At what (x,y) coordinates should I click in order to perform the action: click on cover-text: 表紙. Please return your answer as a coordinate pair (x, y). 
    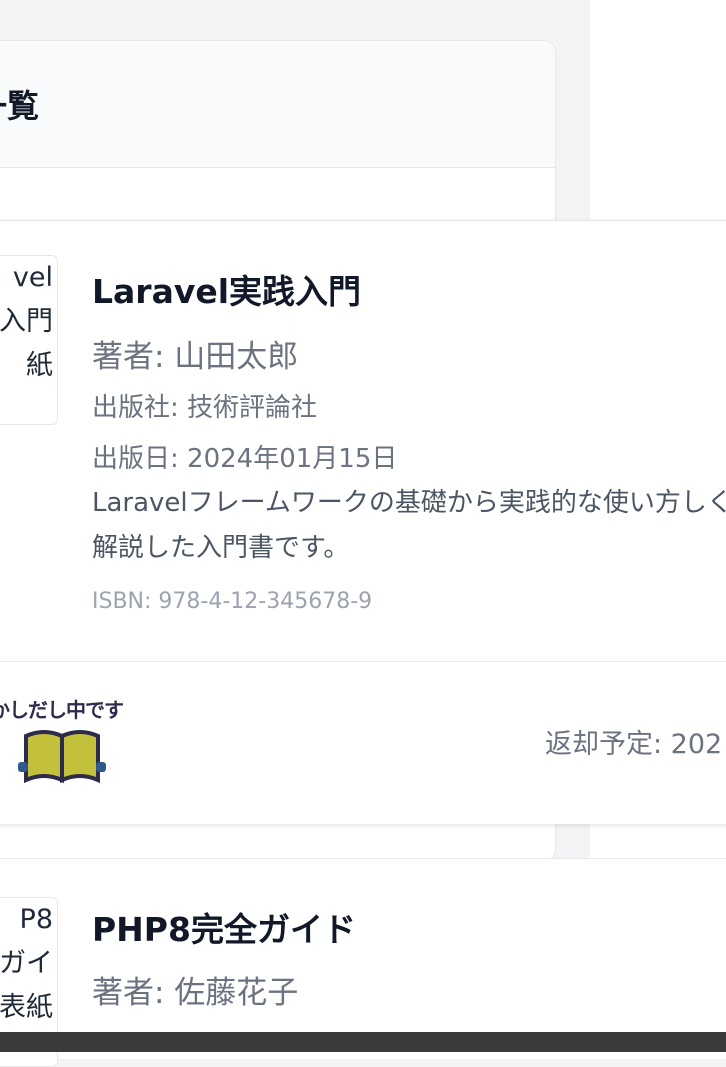
    Looking at the image, I should click on (26, 1007).